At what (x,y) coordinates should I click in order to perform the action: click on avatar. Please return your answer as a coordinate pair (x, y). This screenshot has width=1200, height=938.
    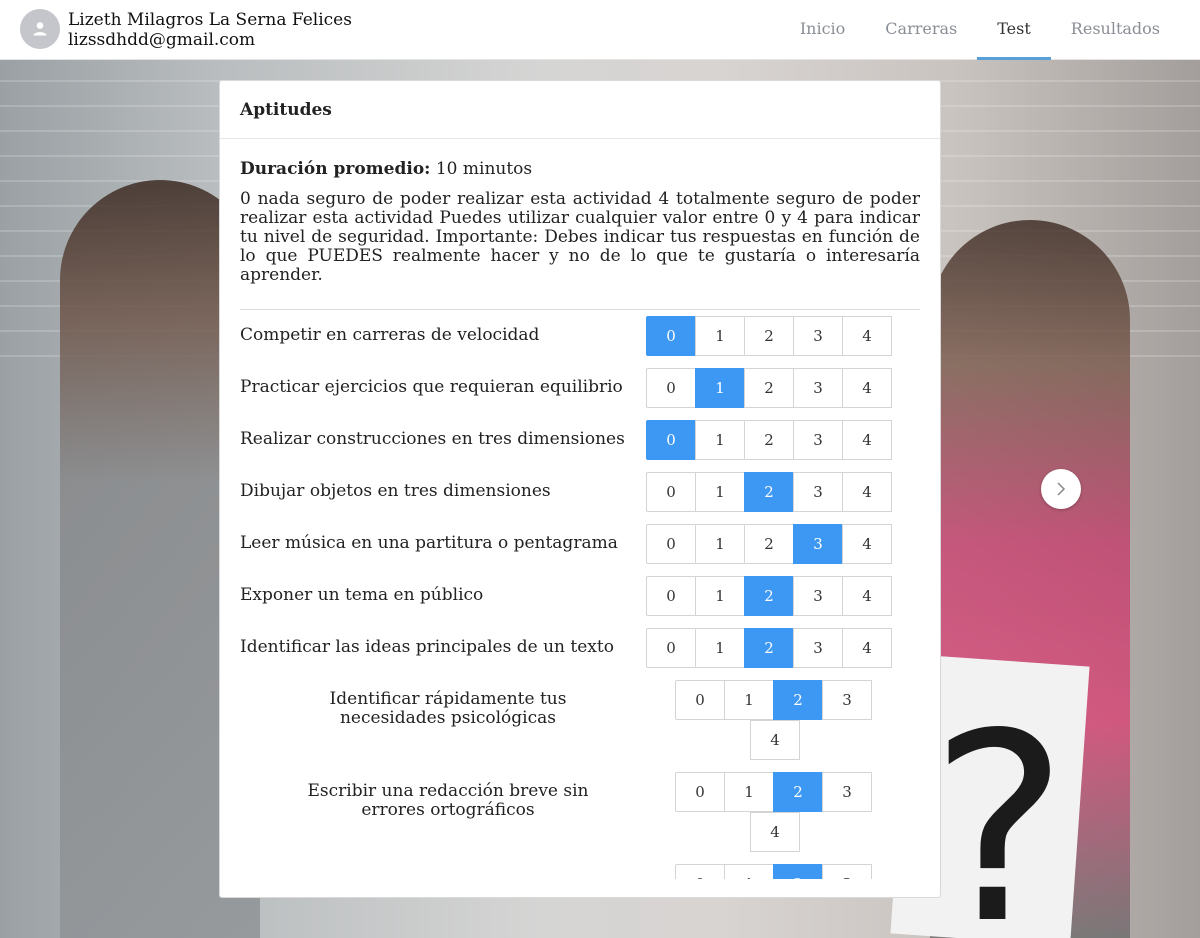
    Looking at the image, I should click on (40, 29).